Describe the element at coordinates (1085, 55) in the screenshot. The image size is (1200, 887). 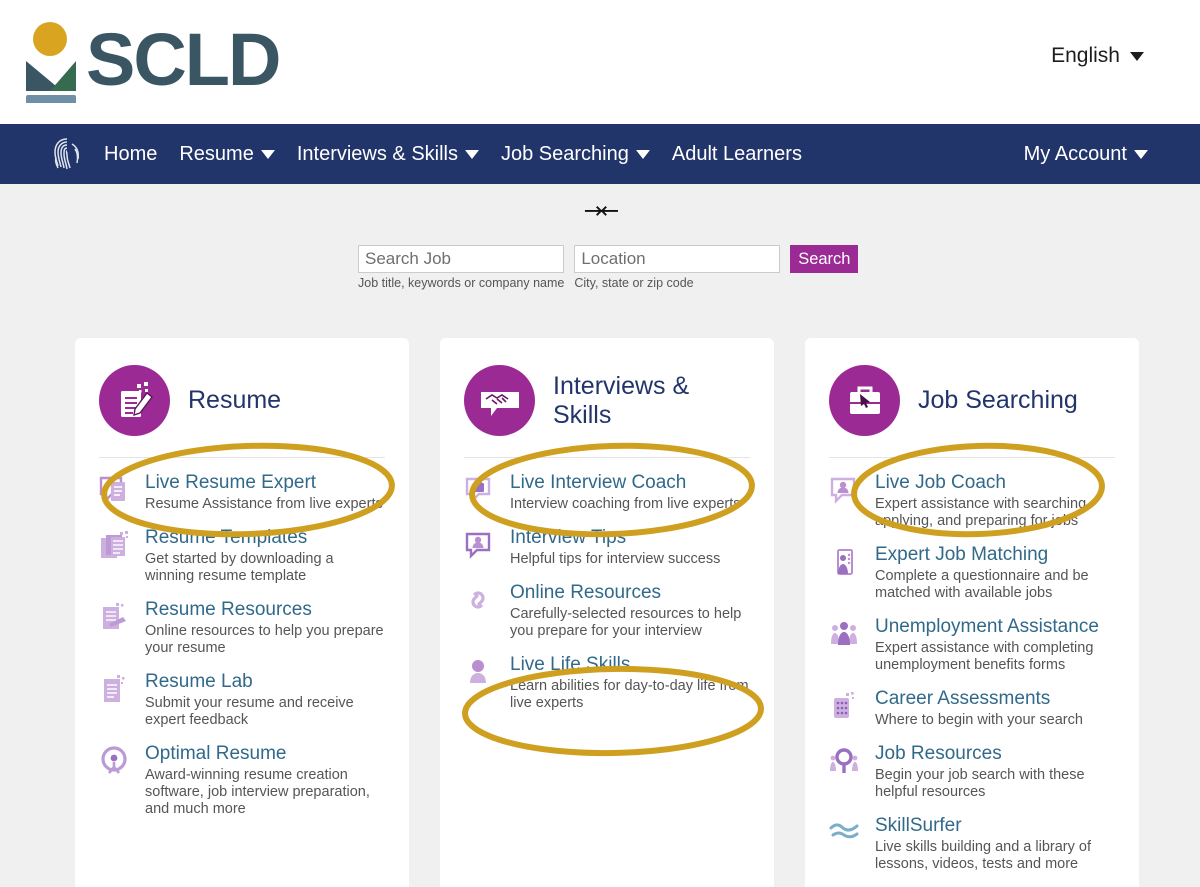
I see `language-label: English` at that location.